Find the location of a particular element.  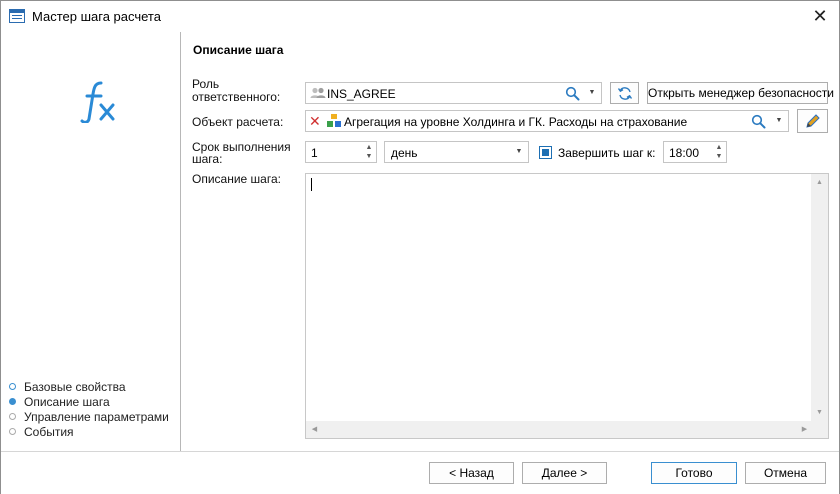

deadline-unit-select: день ▼ is located at coordinates (456, 152).